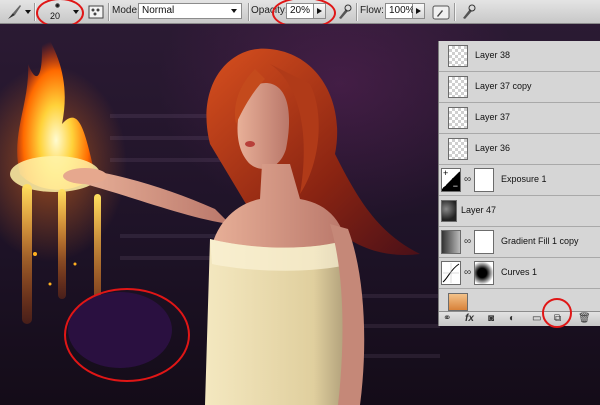  I want to click on swatch-highlight-ring, so click(127, 335).